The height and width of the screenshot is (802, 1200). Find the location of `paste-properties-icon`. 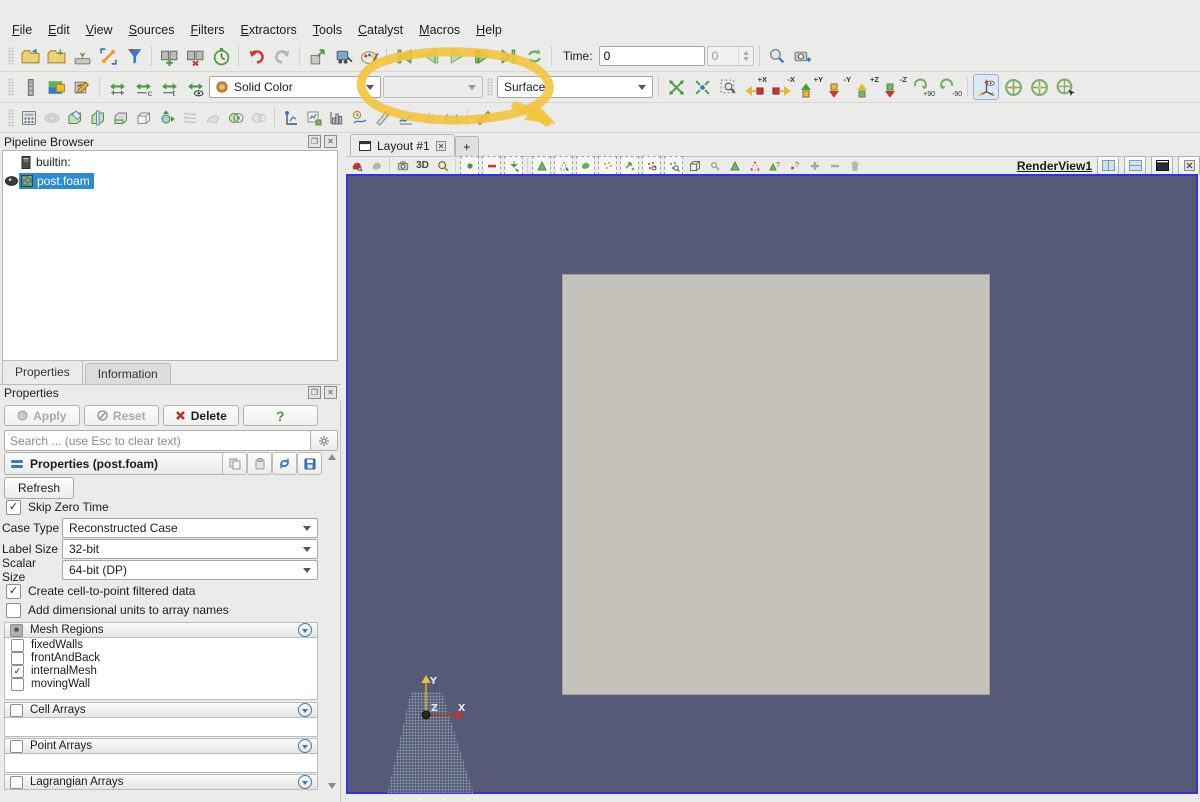

paste-properties-icon is located at coordinates (259, 463).